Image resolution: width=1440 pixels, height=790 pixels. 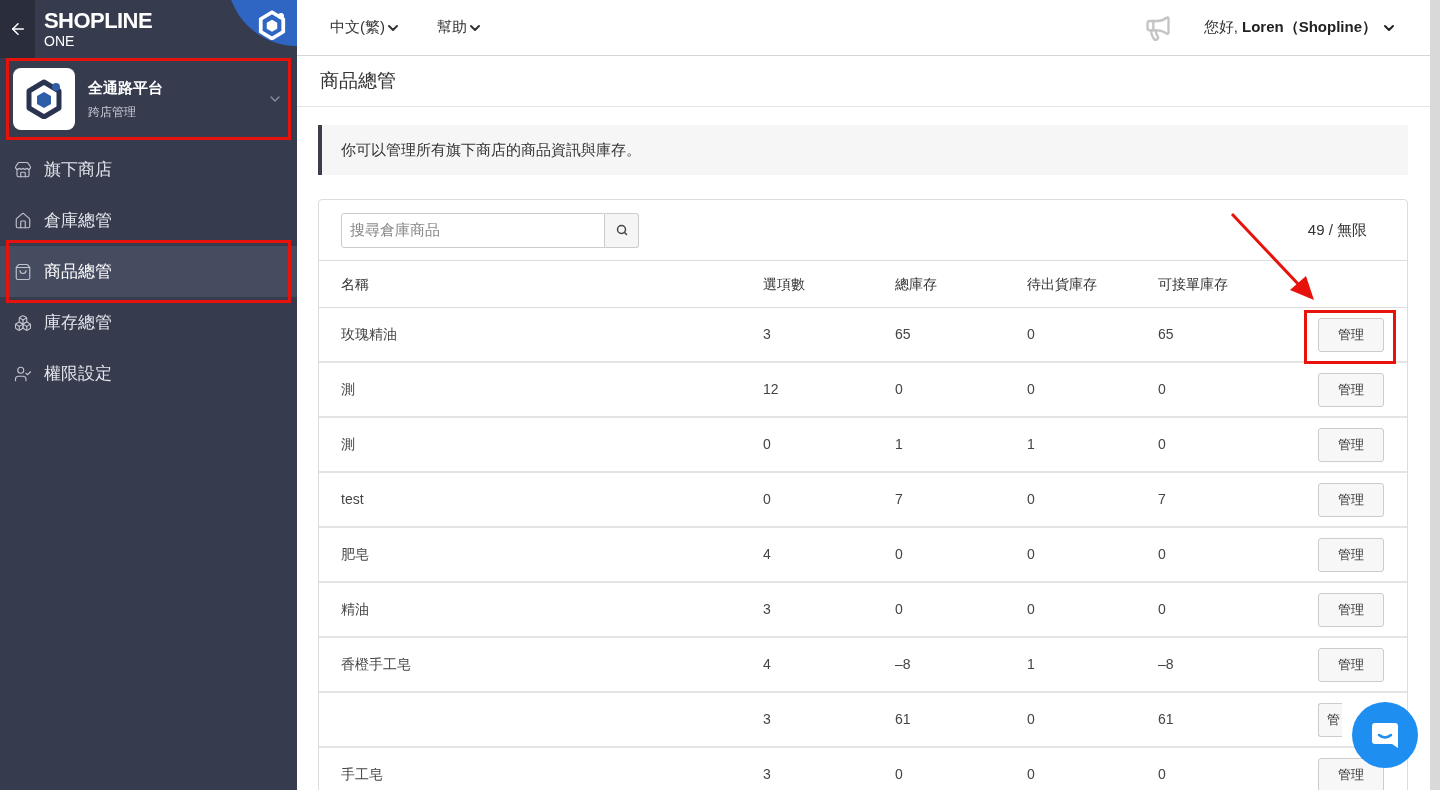 I want to click on manage-button: 管, so click(x=1330, y=719).